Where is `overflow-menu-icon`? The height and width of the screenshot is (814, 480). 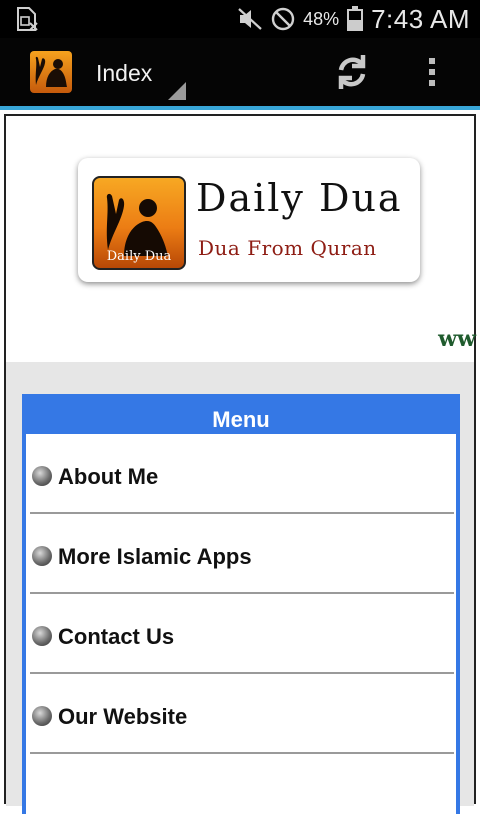 overflow-menu-icon is located at coordinates (432, 75).